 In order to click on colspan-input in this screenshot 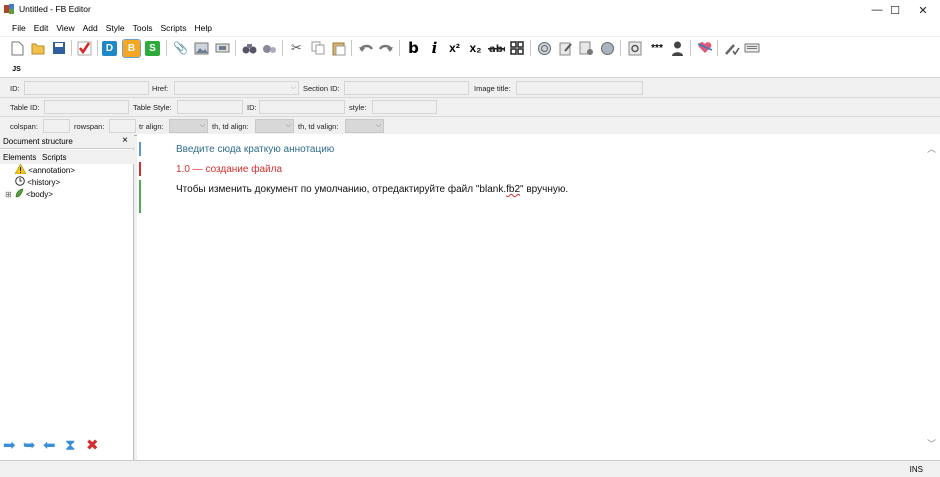, I will do `click(56, 126)`.